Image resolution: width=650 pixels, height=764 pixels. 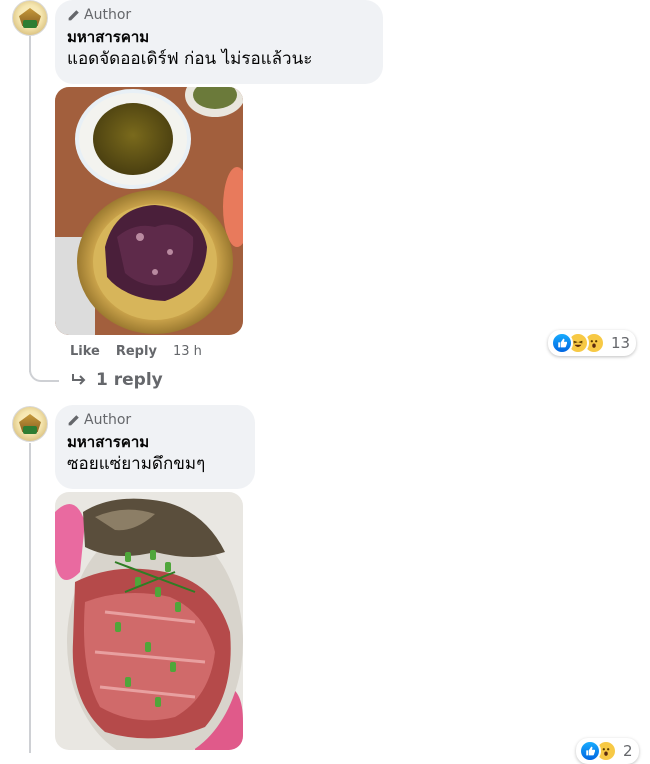 I want to click on like-link: Like, so click(x=85, y=351).